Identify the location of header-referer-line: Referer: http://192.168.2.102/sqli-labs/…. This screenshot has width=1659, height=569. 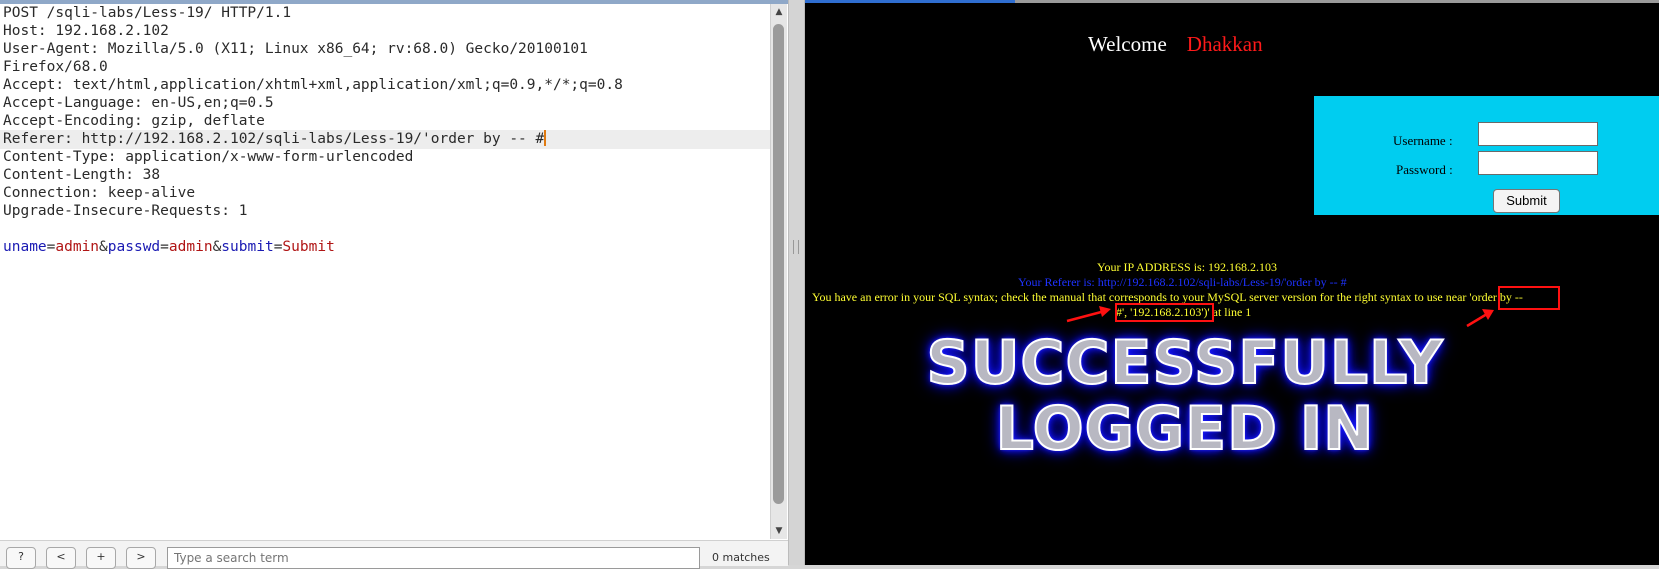
(385, 139).